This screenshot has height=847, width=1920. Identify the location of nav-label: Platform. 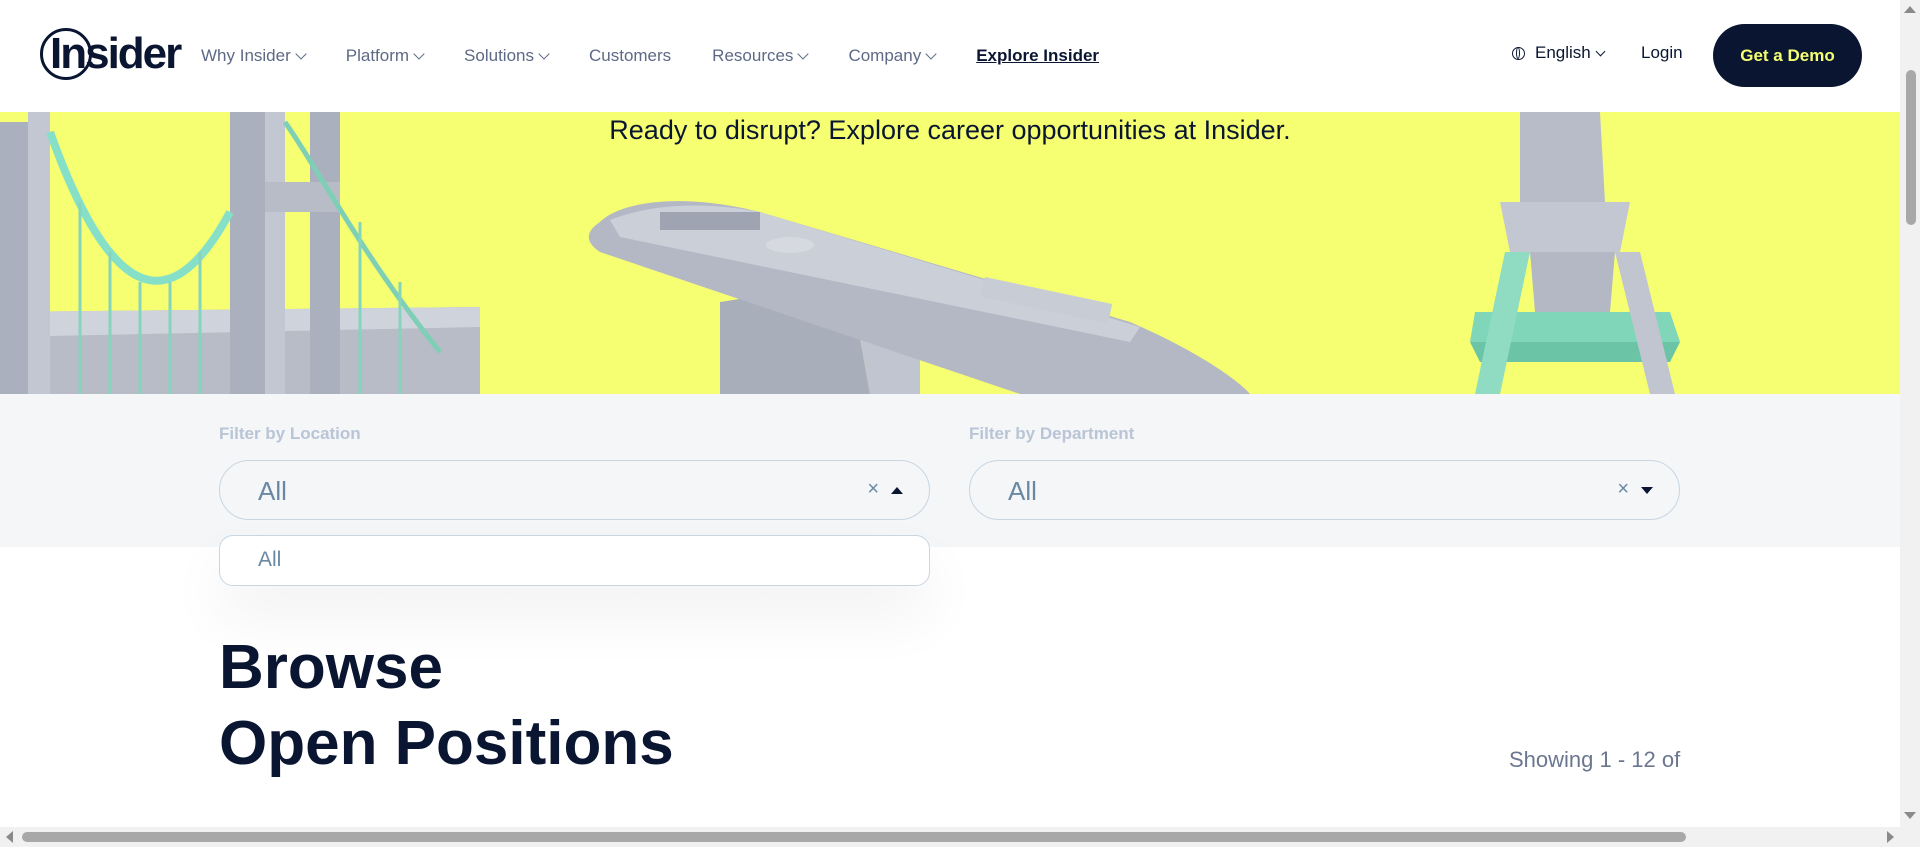
(377, 55).